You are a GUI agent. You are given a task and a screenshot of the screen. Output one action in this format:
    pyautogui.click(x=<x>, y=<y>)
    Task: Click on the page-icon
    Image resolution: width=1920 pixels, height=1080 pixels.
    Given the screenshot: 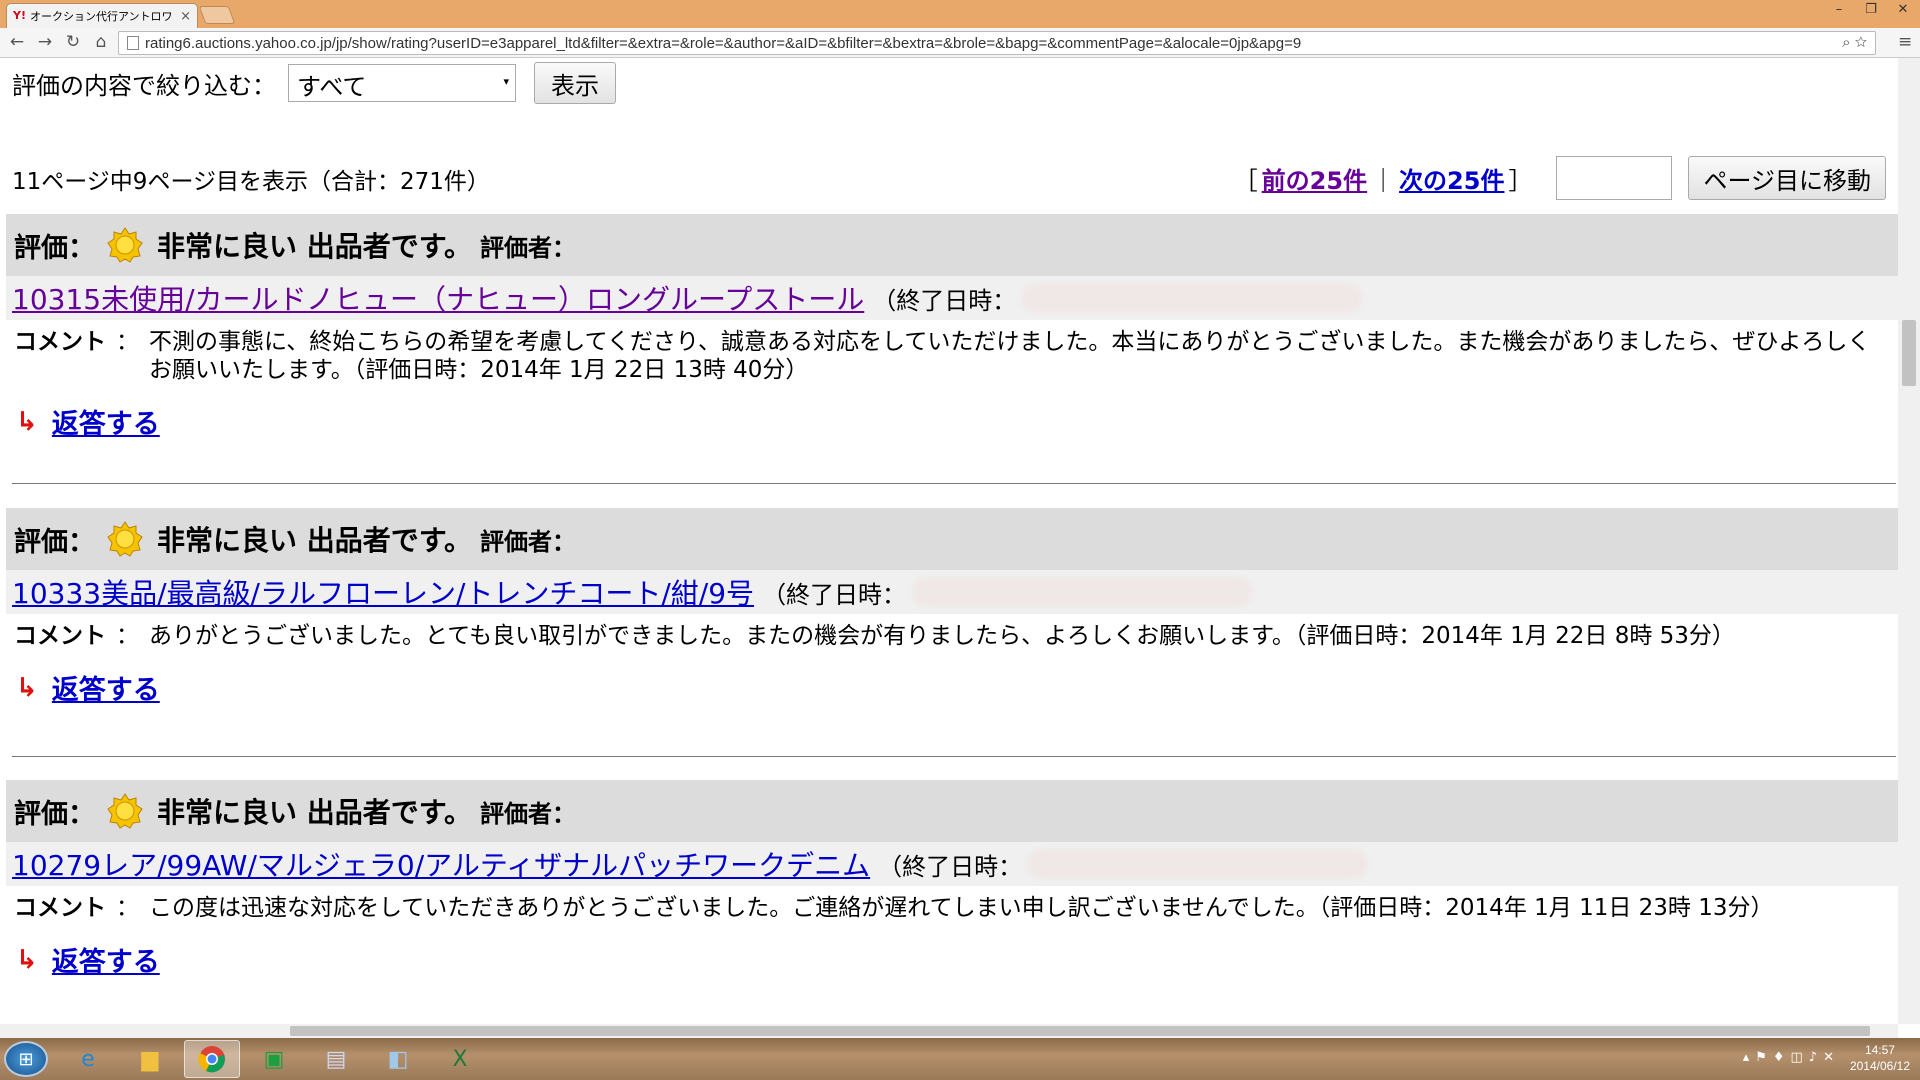 What is the action you would take?
    pyautogui.click(x=133, y=43)
    